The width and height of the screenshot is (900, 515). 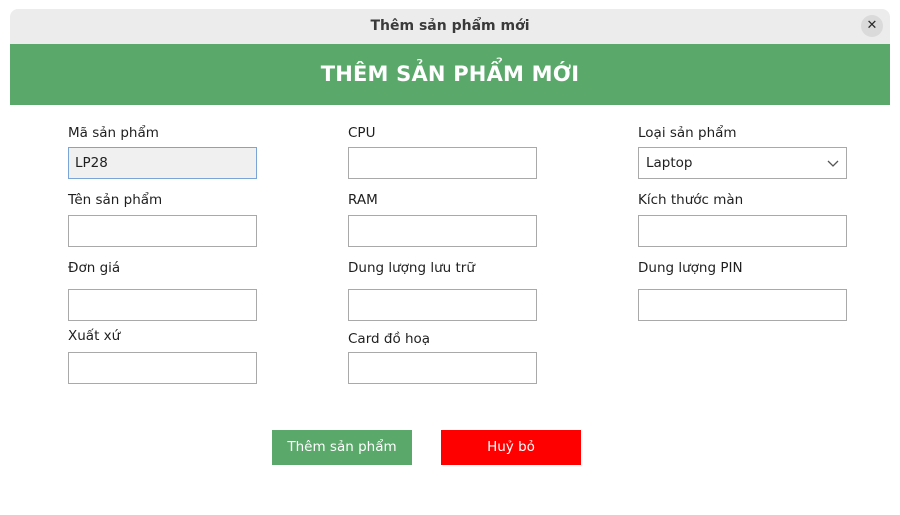 What do you see at coordinates (442, 368) in the screenshot?
I see `graphics-card-input` at bounding box center [442, 368].